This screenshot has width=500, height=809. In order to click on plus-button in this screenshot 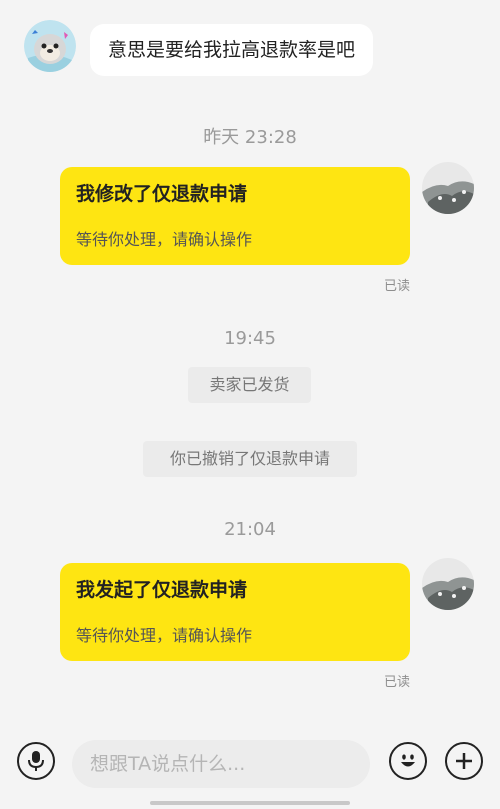, I will do `click(464, 761)`.